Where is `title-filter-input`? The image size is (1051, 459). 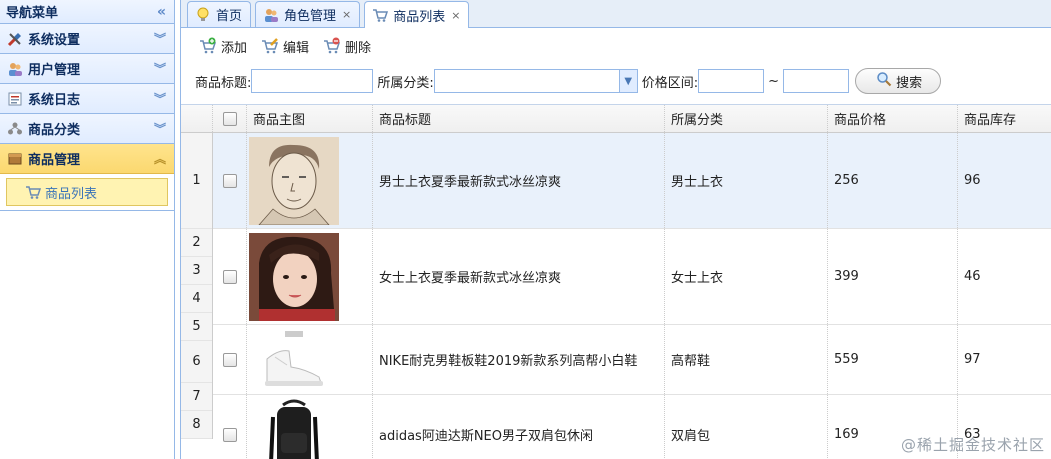 title-filter-input is located at coordinates (312, 81).